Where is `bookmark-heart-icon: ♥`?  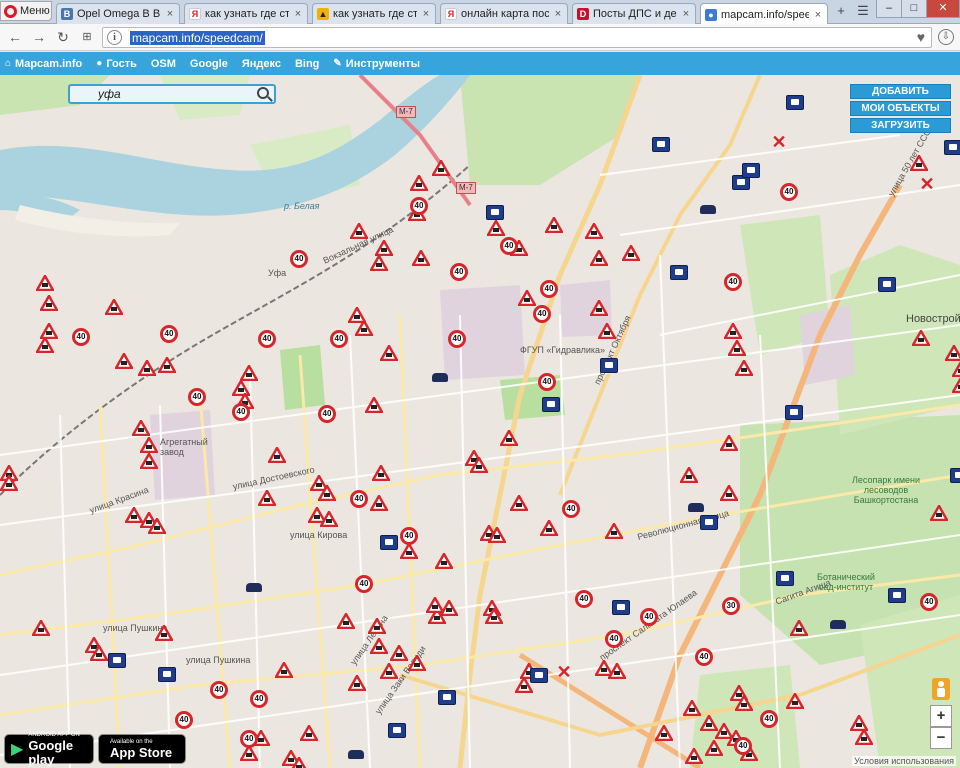
bookmark-heart-icon: ♥ is located at coordinates (921, 37).